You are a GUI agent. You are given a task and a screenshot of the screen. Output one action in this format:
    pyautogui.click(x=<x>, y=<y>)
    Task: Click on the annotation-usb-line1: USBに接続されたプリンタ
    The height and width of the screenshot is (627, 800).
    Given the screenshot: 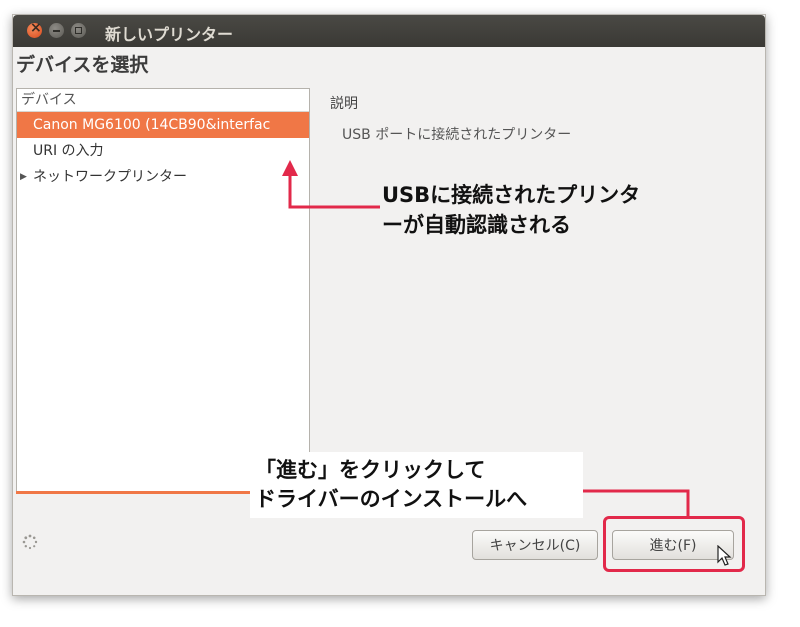 What is the action you would take?
    pyautogui.click(x=511, y=195)
    